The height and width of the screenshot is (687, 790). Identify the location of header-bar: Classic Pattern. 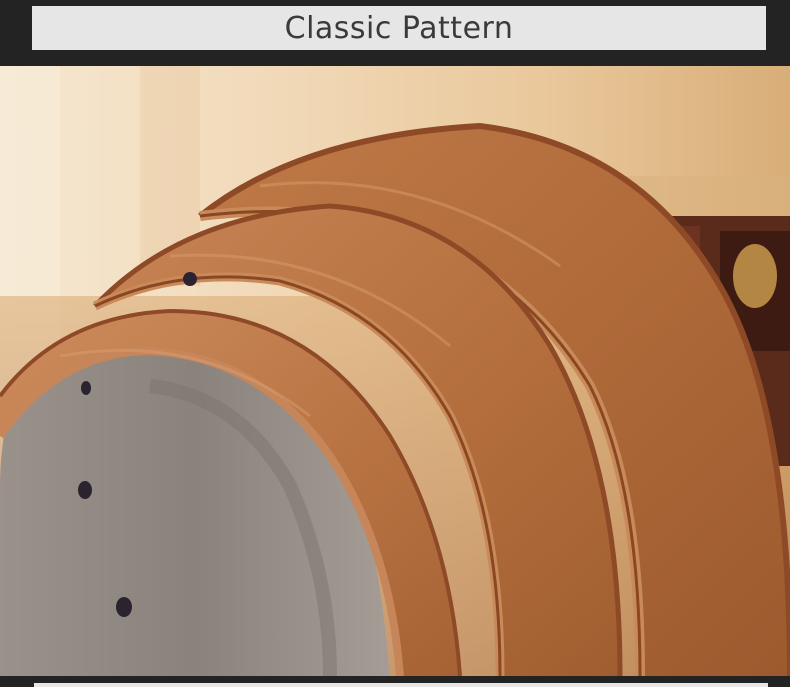
(395, 33).